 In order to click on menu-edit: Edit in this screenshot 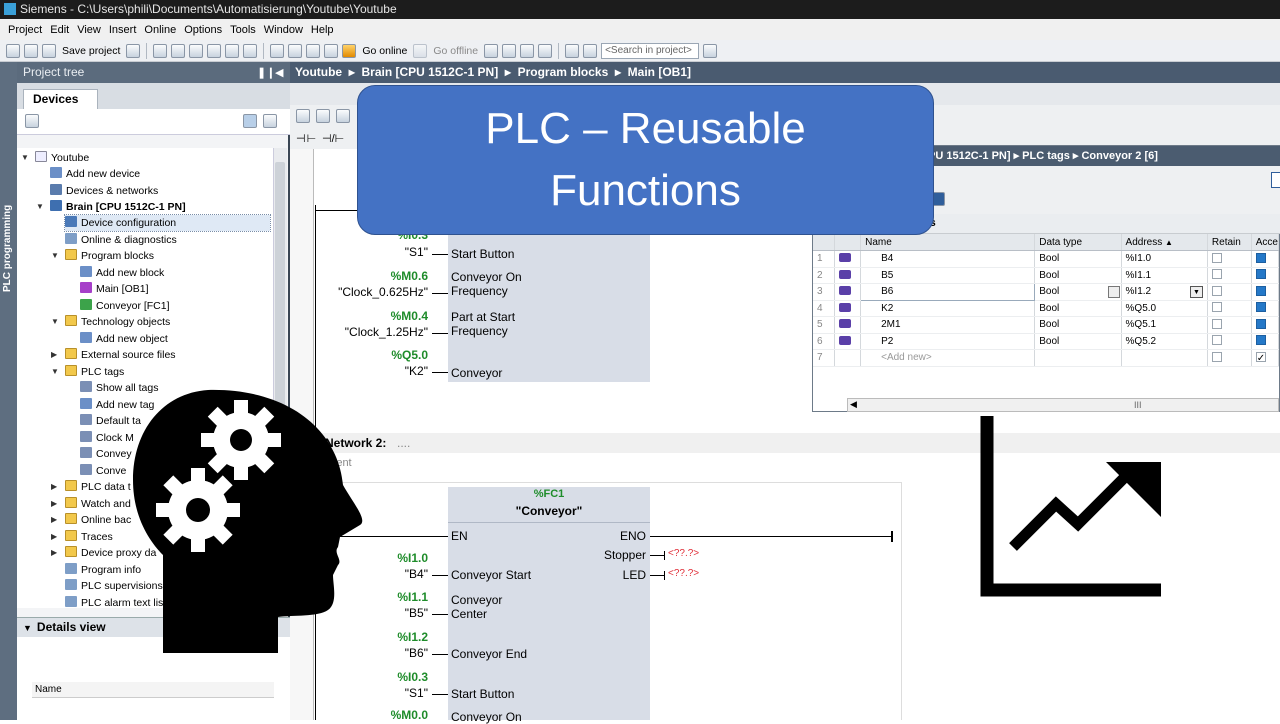, I will do `click(59, 30)`.